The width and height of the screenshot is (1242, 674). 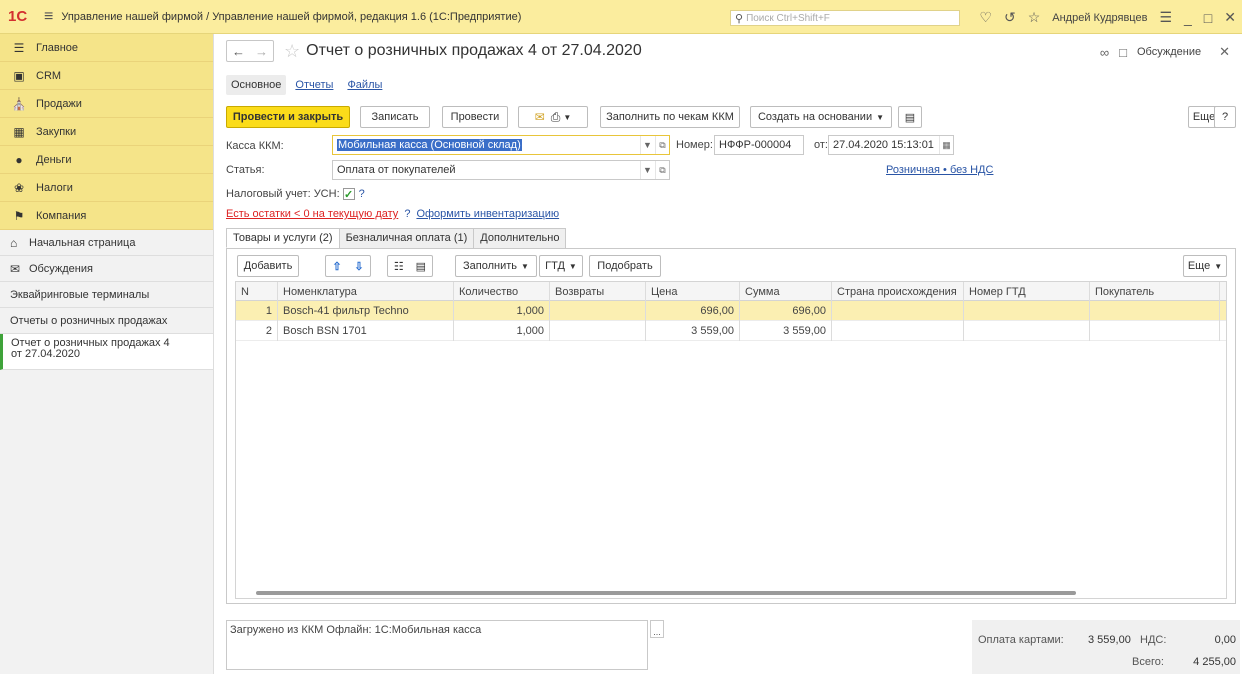 What do you see at coordinates (1225, 117) in the screenshot?
I see `help-button: ?` at bounding box center [1225, 117].